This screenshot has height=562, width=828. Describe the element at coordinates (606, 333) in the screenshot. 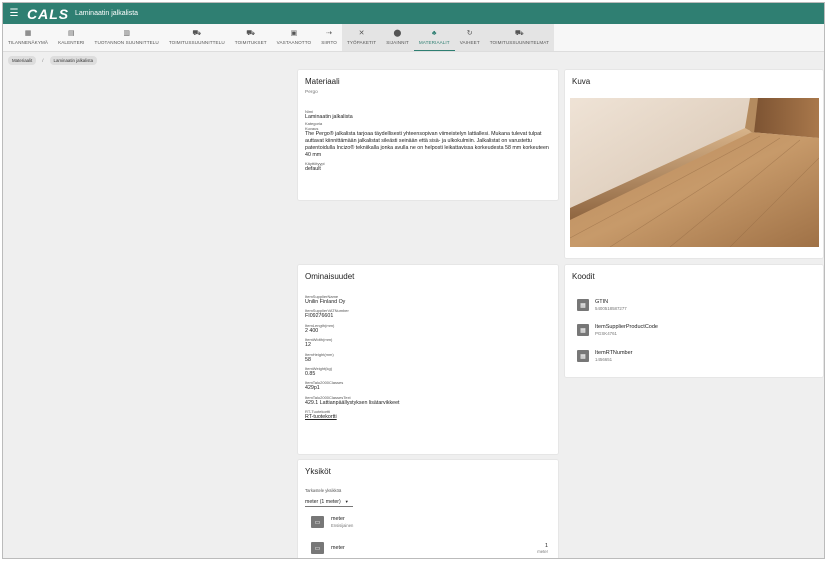

I see `code-value: PGSK4761` at that location.